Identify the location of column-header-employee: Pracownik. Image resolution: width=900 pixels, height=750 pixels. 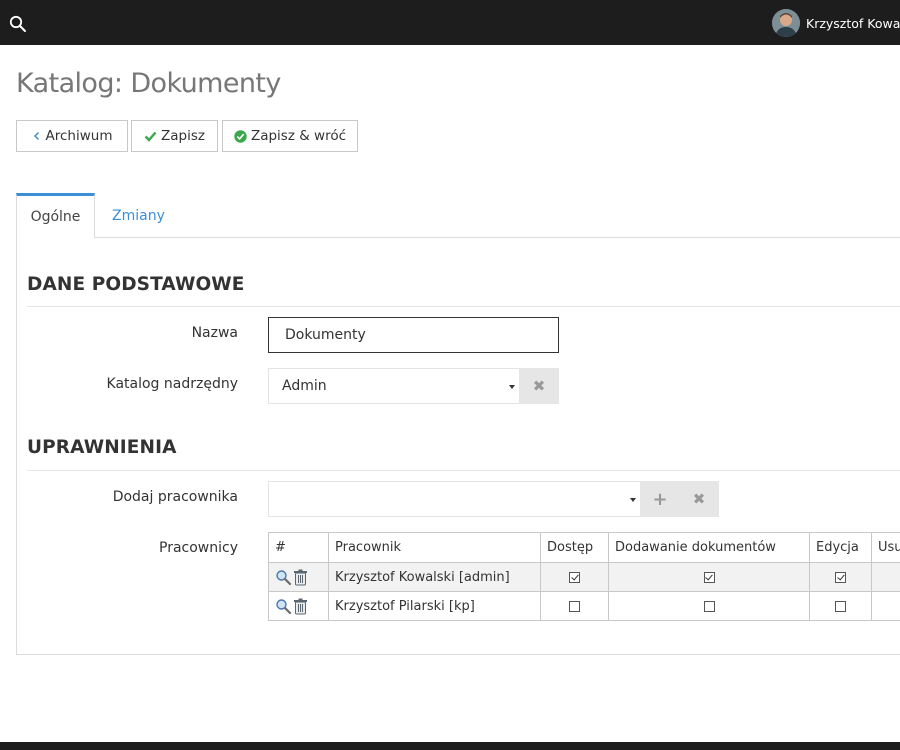
(434, 547).